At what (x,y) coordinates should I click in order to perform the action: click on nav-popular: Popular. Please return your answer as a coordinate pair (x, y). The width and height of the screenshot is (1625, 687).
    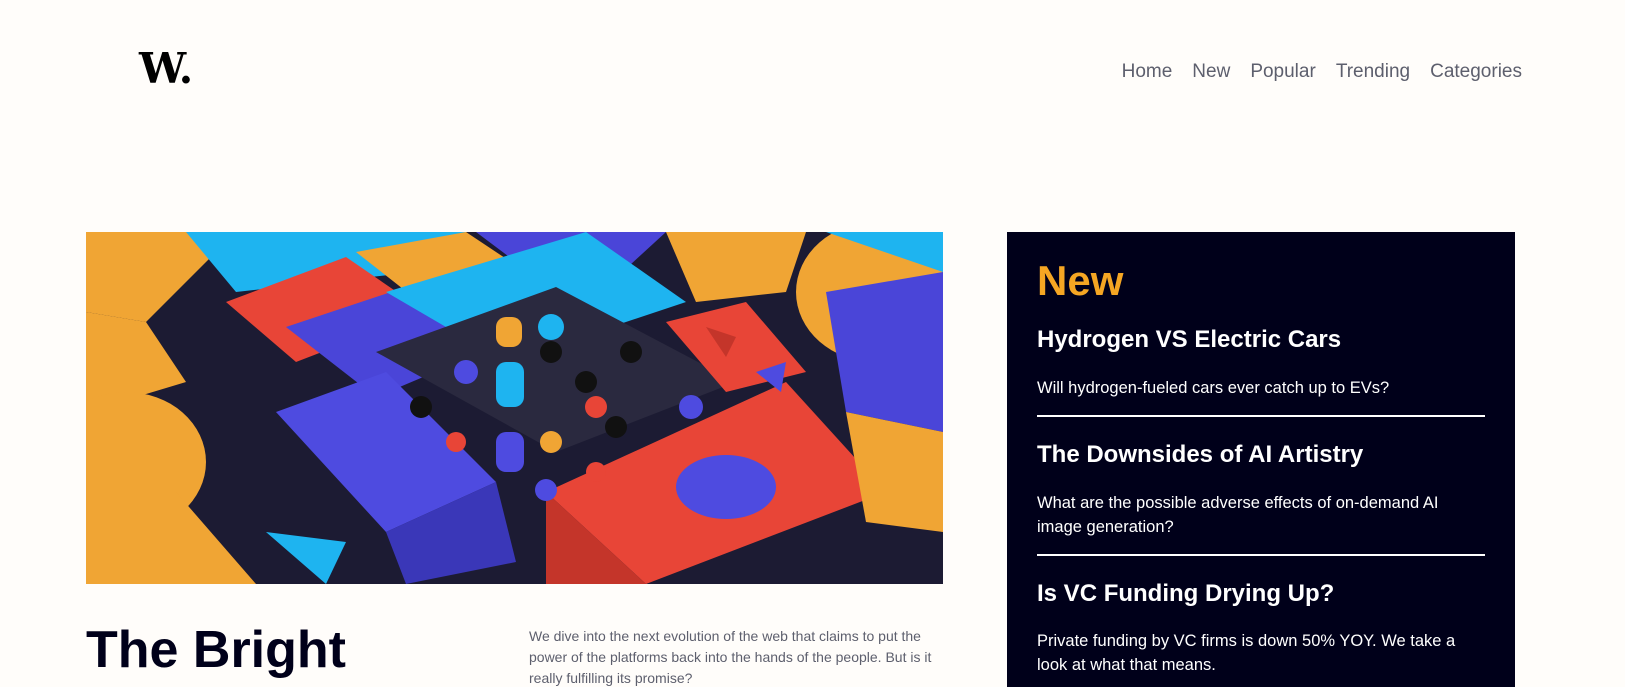
    Looking at the image, I should click on (1283, 72).